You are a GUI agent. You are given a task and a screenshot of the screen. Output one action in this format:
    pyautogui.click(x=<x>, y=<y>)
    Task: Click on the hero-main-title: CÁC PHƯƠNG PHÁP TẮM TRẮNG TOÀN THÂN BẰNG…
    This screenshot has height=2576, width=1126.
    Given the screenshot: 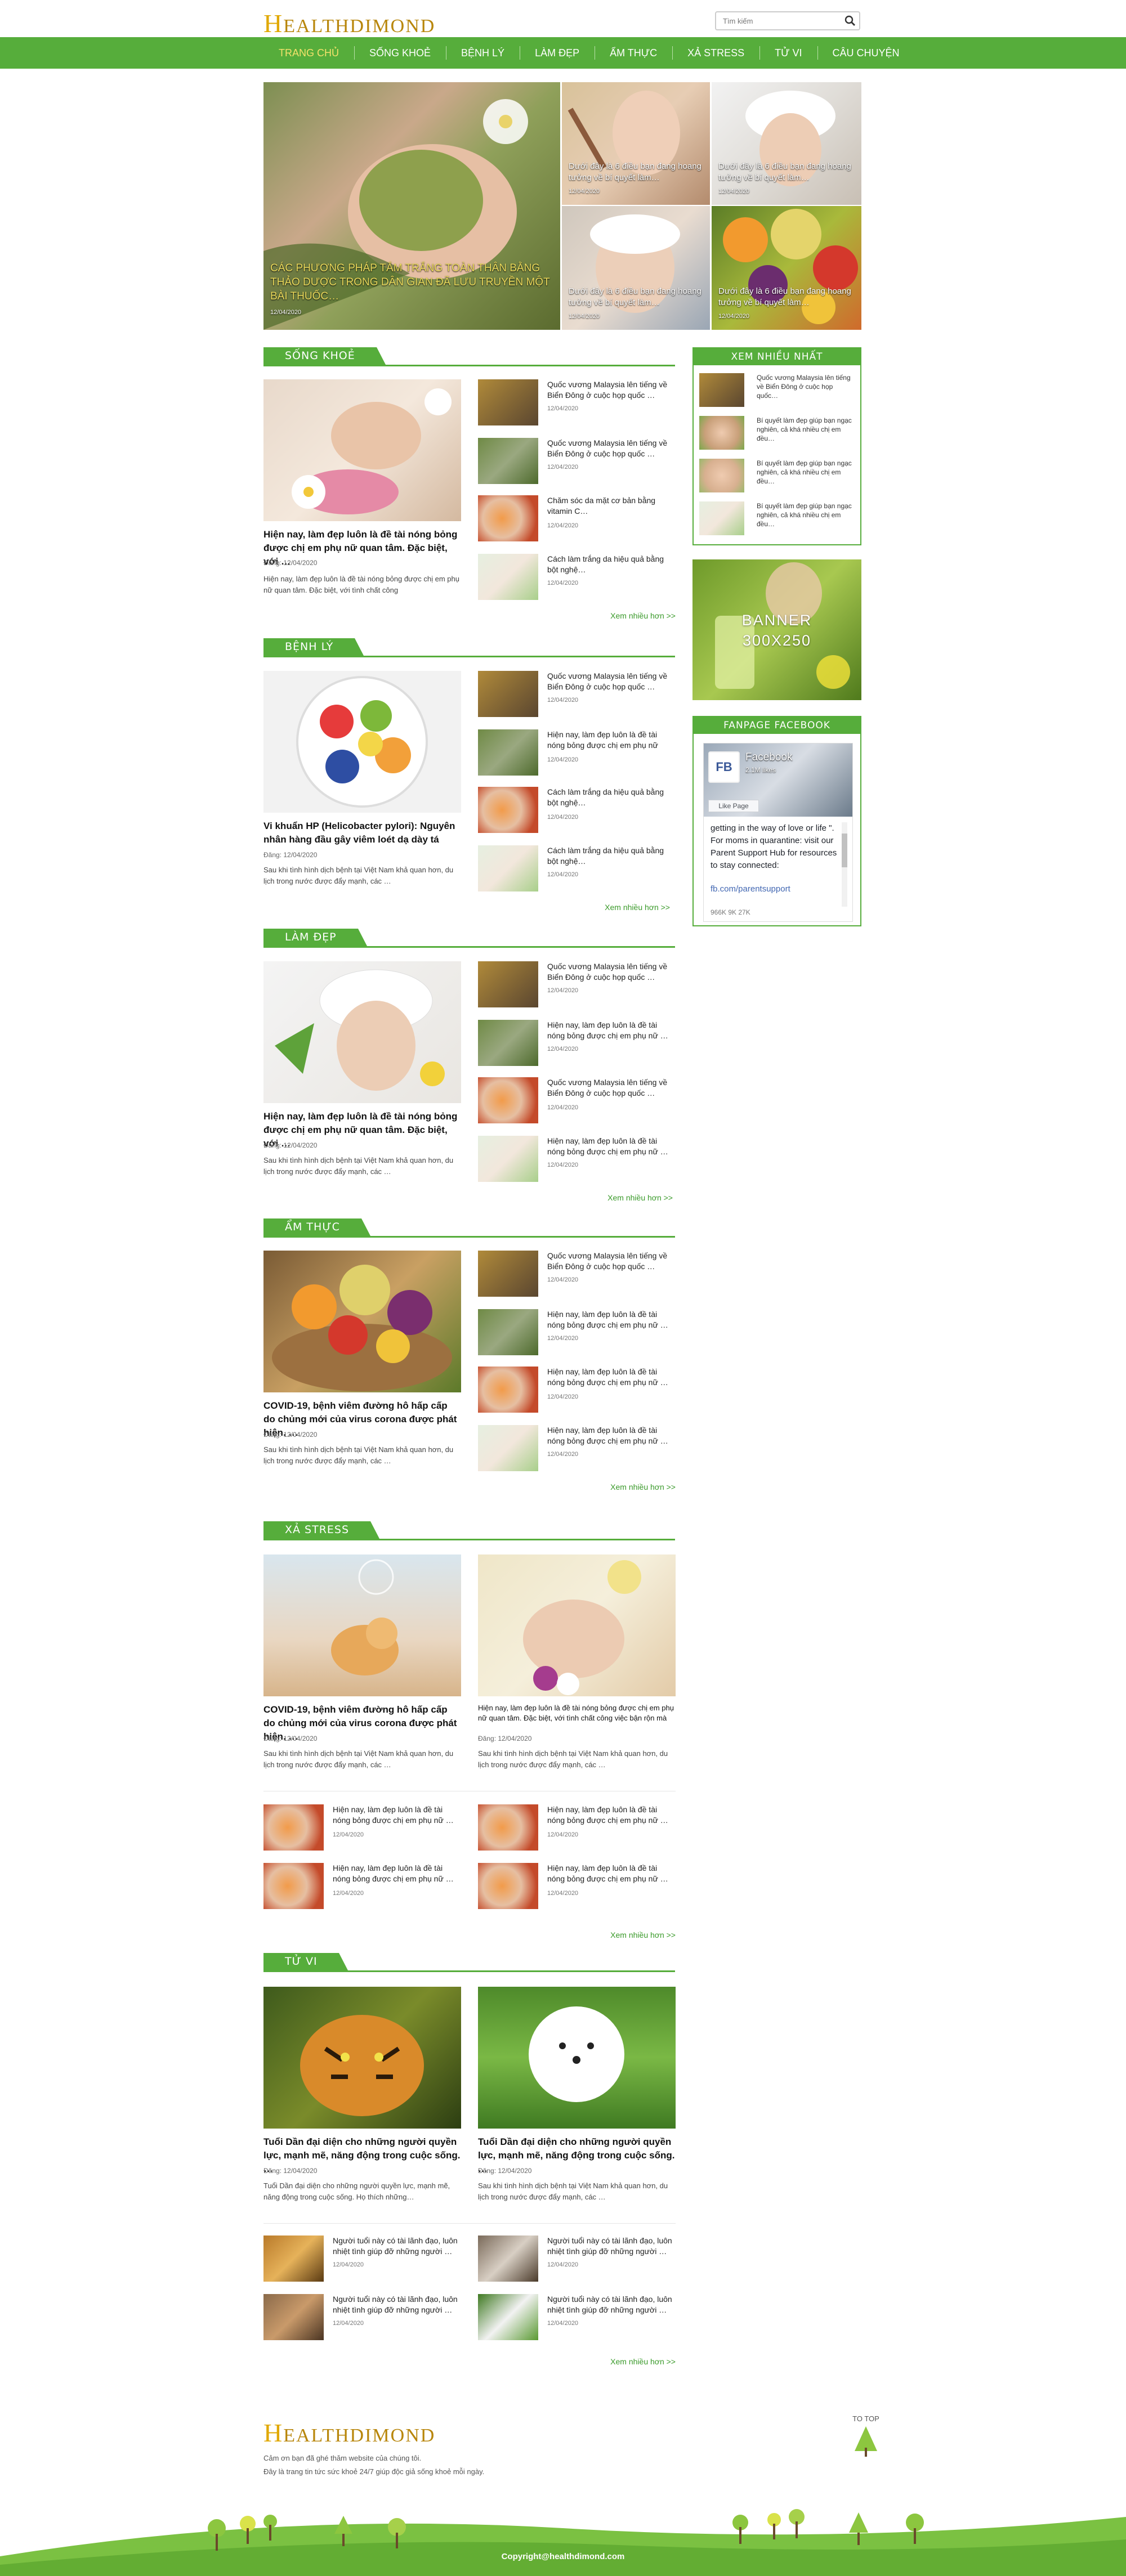 What is the action you would take?
    pyautogui.click(x=409, y=282)
    